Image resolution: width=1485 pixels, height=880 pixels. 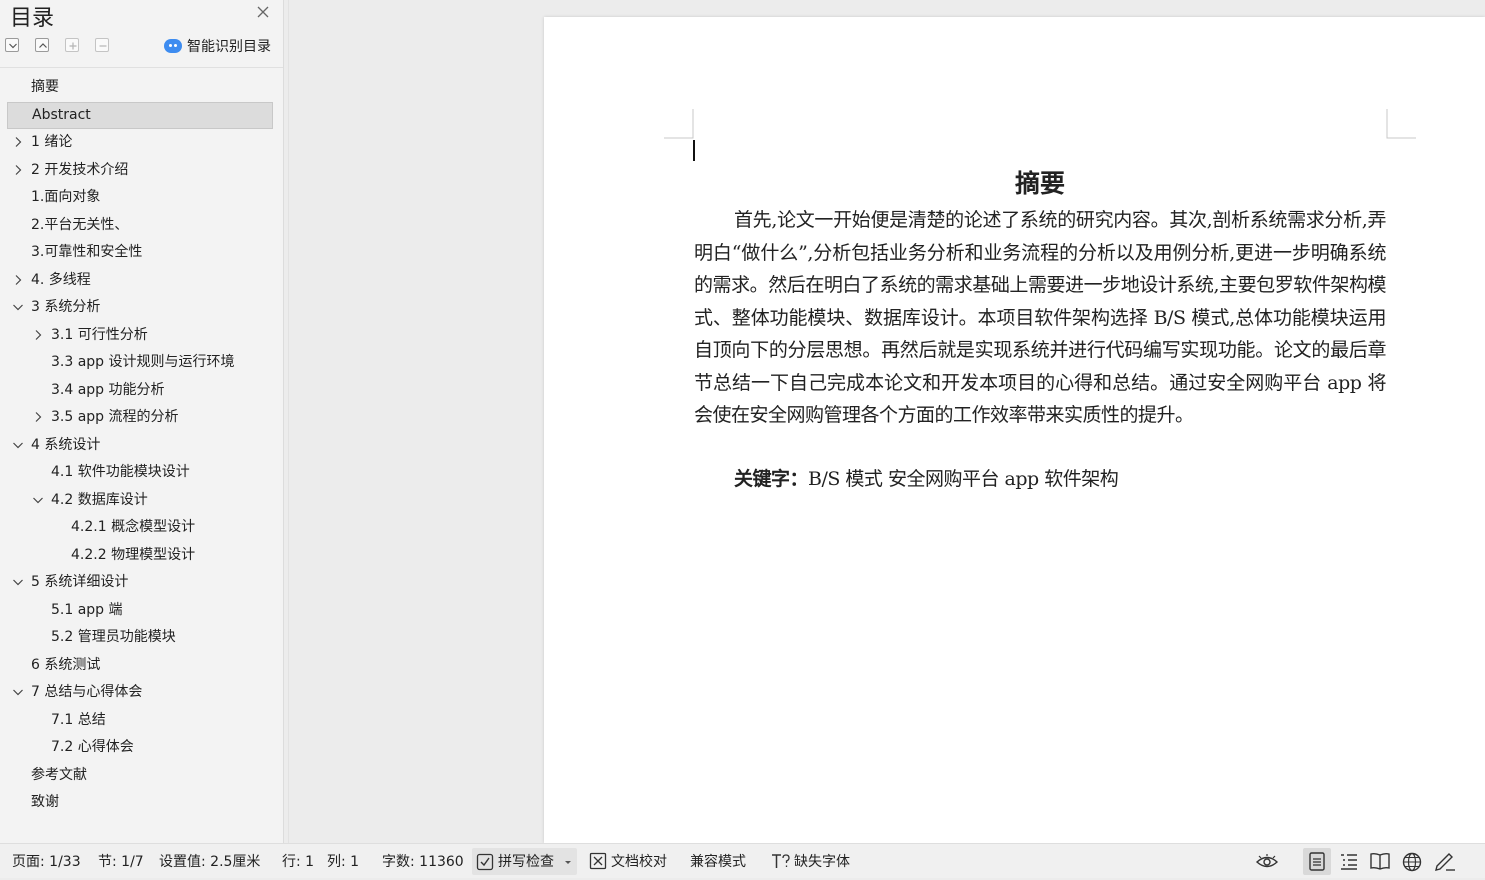 What do you see at coordinates (568, 862) in the screenshot?
I see `caret-down-icon` at bounding box center [568, 862].